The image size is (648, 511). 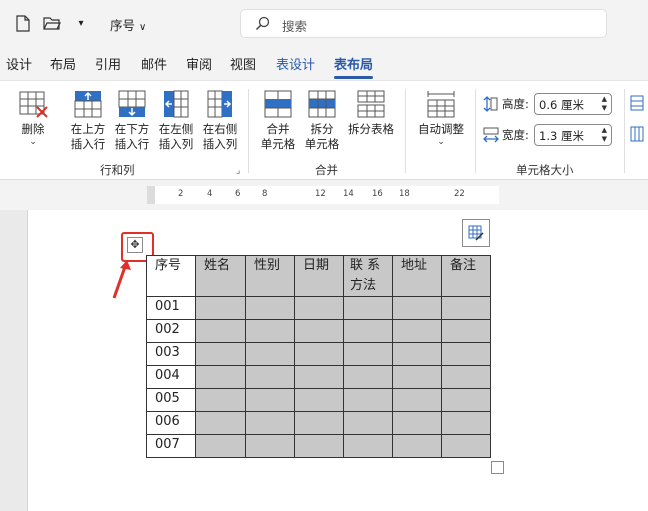 I want to click on row-seq-cell: 005, so click(x=171, y=400).